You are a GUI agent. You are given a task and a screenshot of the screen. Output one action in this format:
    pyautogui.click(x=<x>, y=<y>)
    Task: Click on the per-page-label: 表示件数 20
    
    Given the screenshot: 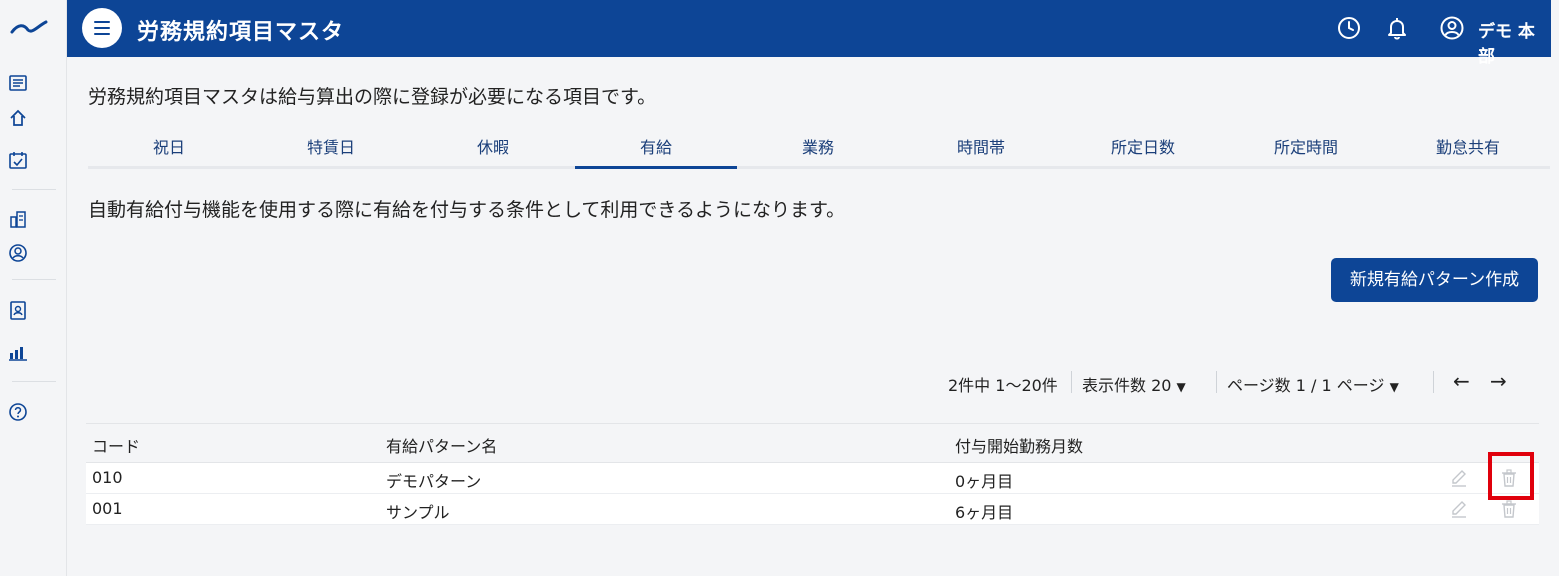 What is the action you would take?
    pyautogui.click(x=1127, y=385)
    